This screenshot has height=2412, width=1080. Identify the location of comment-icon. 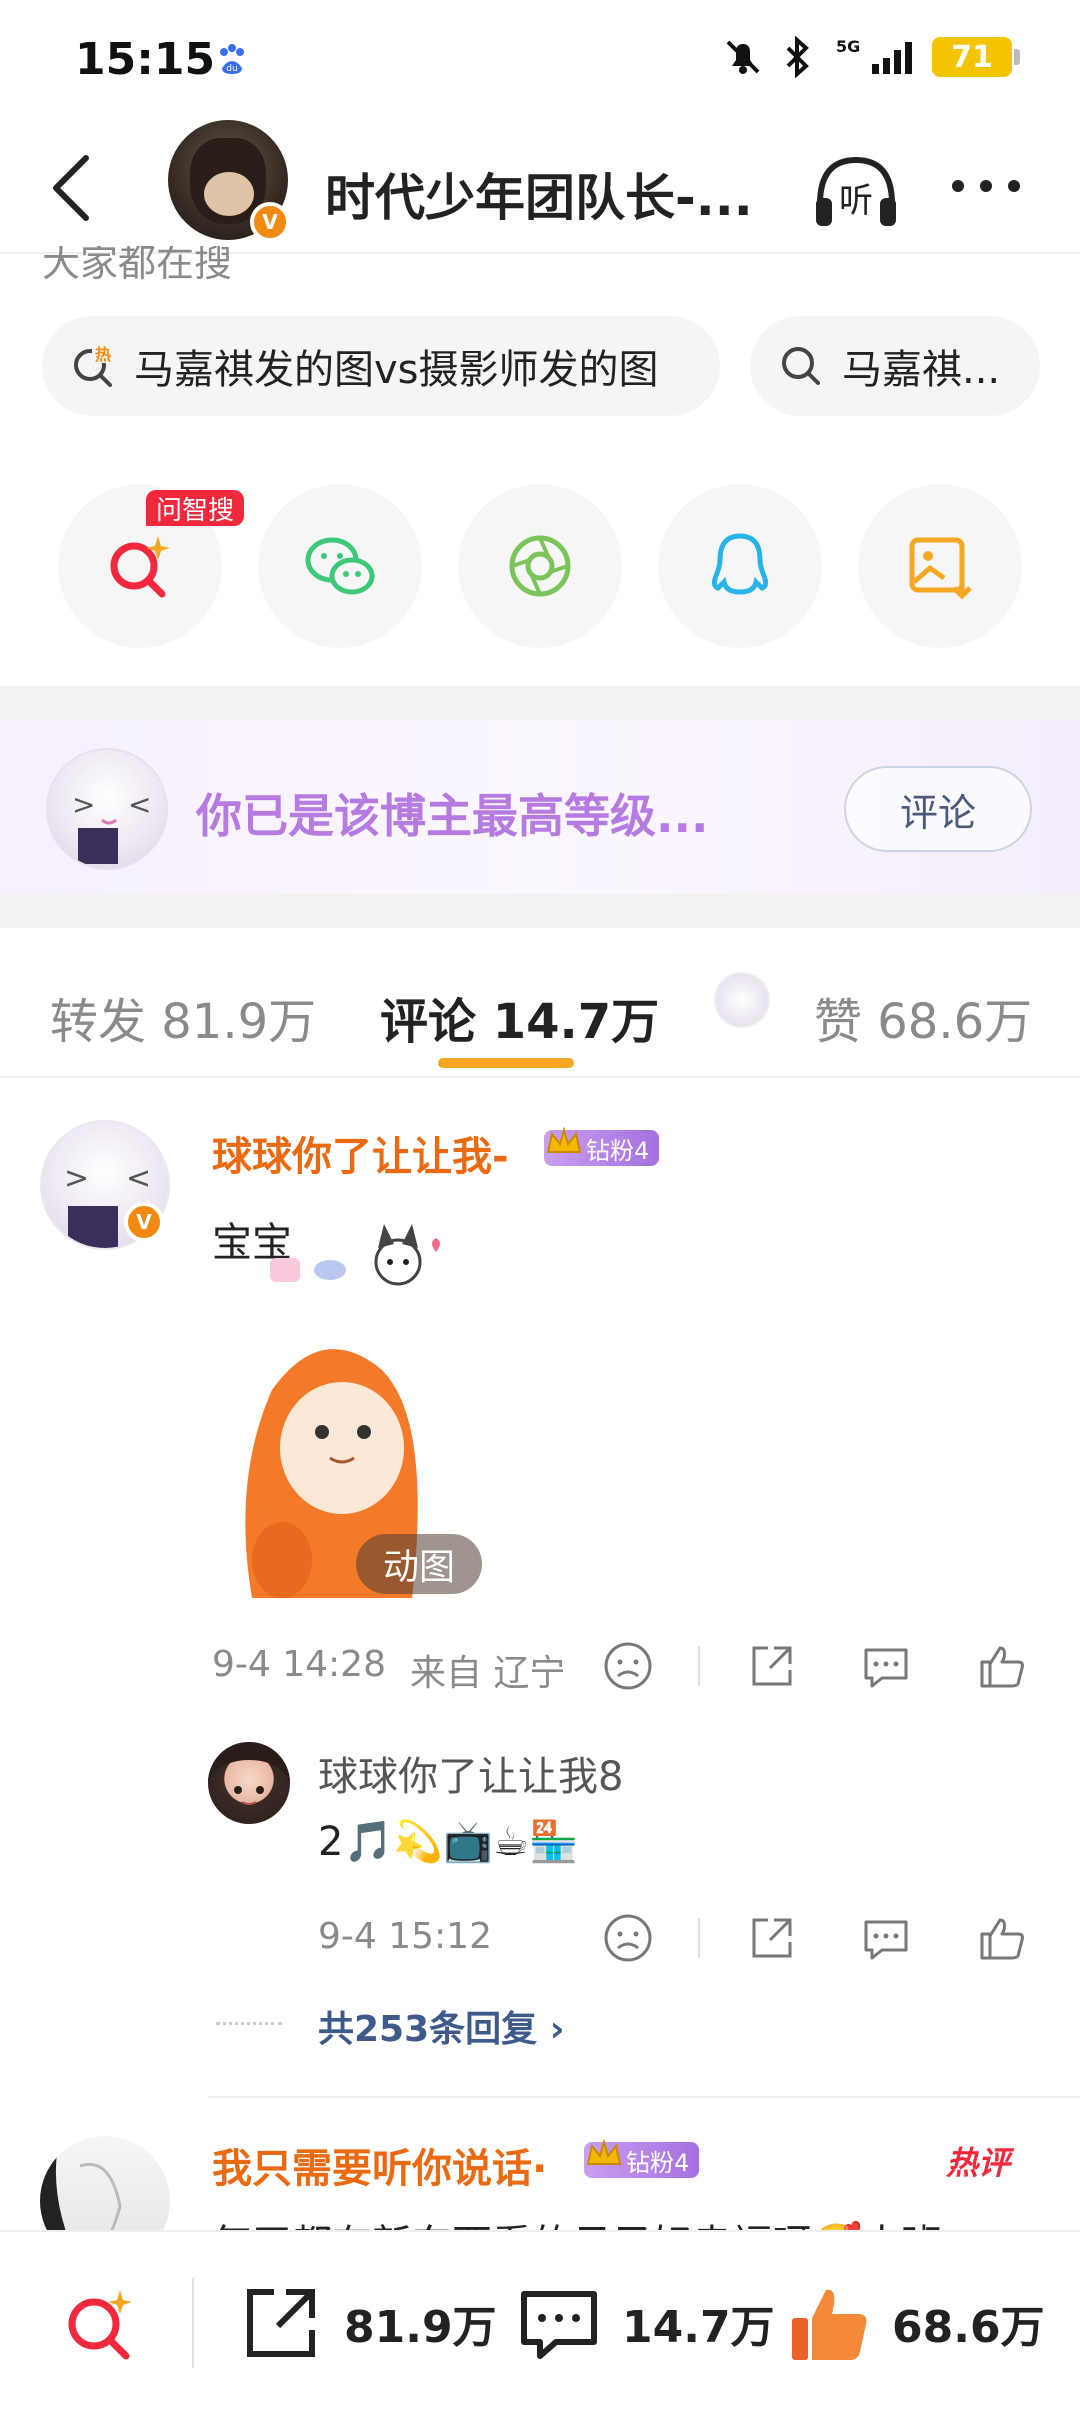
(559, 2325).